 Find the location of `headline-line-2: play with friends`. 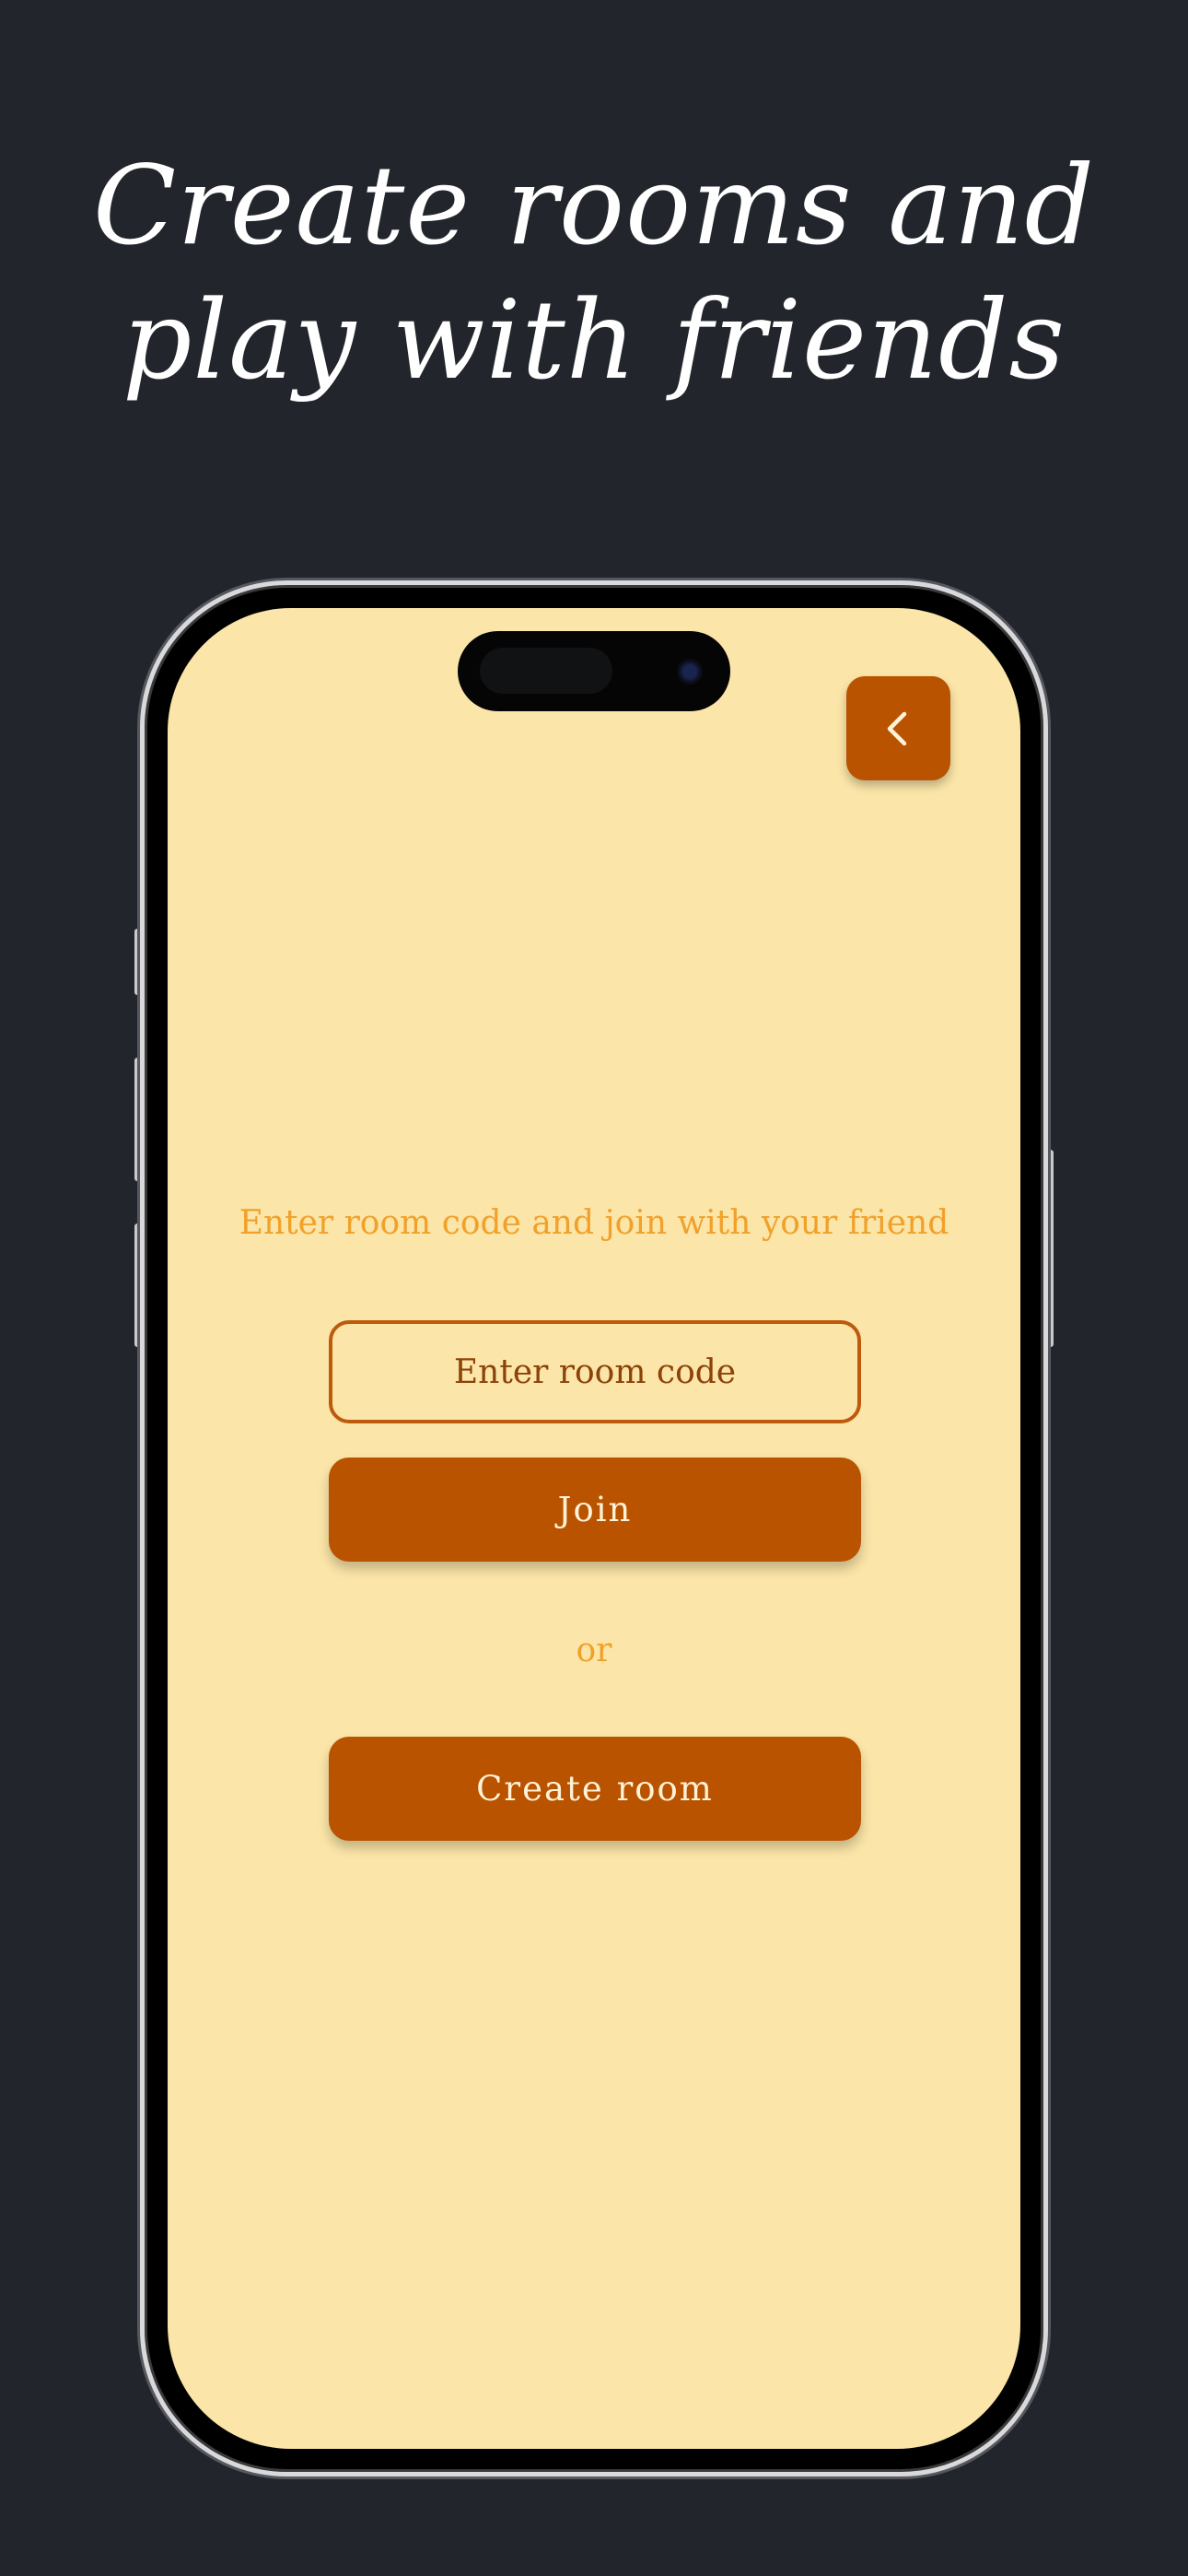

headline-line-2: play with friends is located at coordinates (594, 340).